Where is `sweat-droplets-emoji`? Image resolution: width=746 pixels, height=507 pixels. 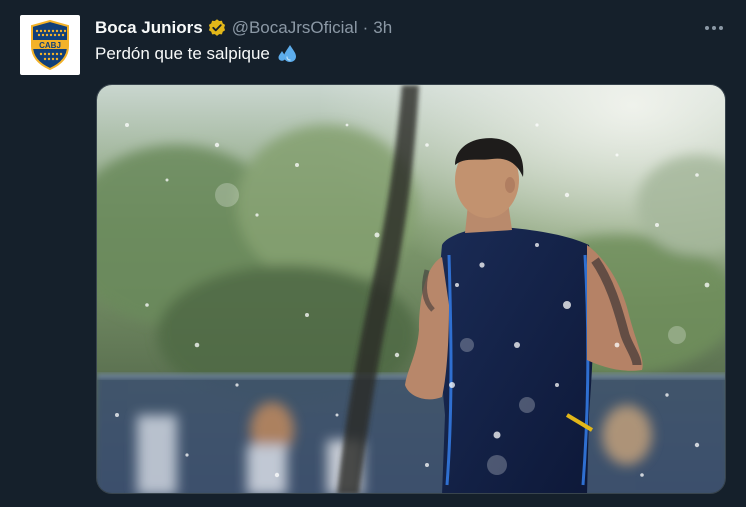
sweat-droplets-emoji is located at coordinates (287, 54).